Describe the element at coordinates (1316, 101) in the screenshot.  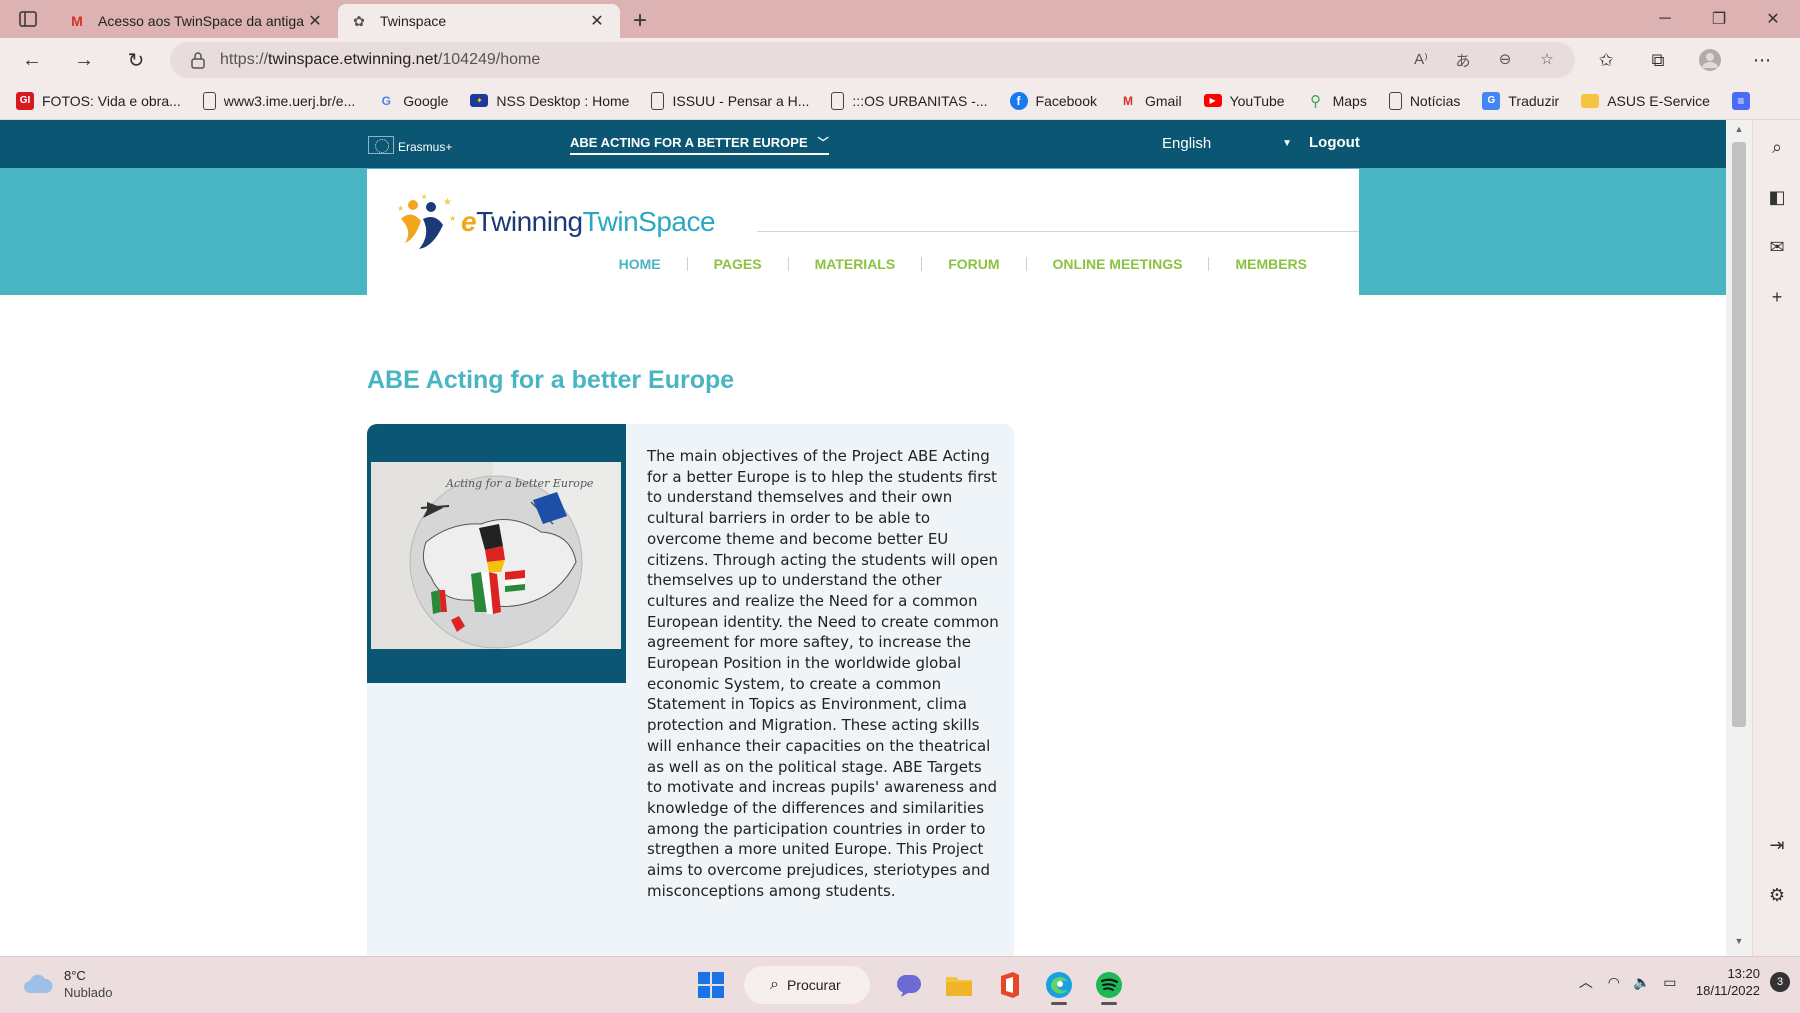
I see `maps-icon: ⚲` at that location.